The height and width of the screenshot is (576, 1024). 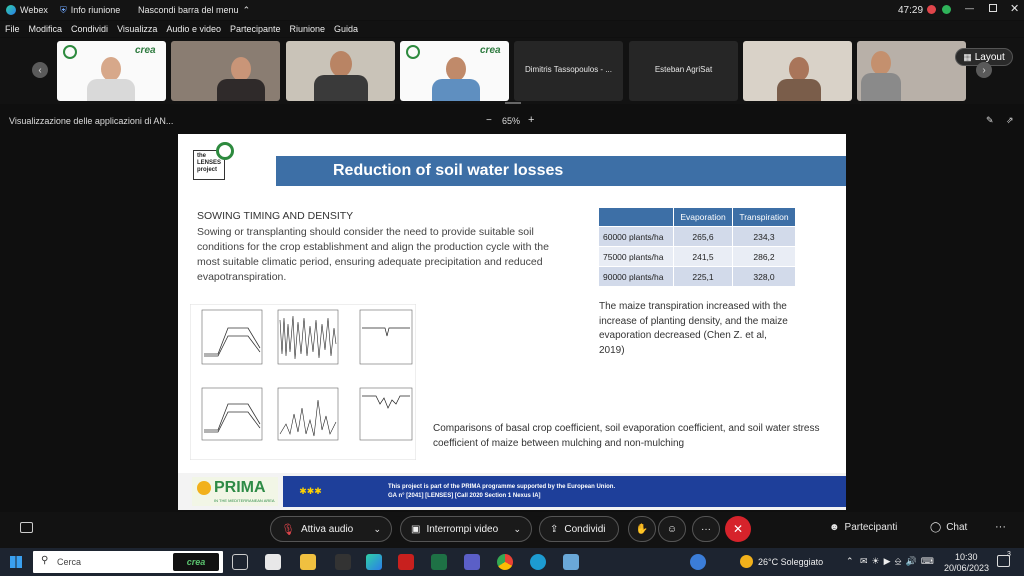 I want to click on participant-tile-6: Esteban AgriSat, so click(x=683, y=71).